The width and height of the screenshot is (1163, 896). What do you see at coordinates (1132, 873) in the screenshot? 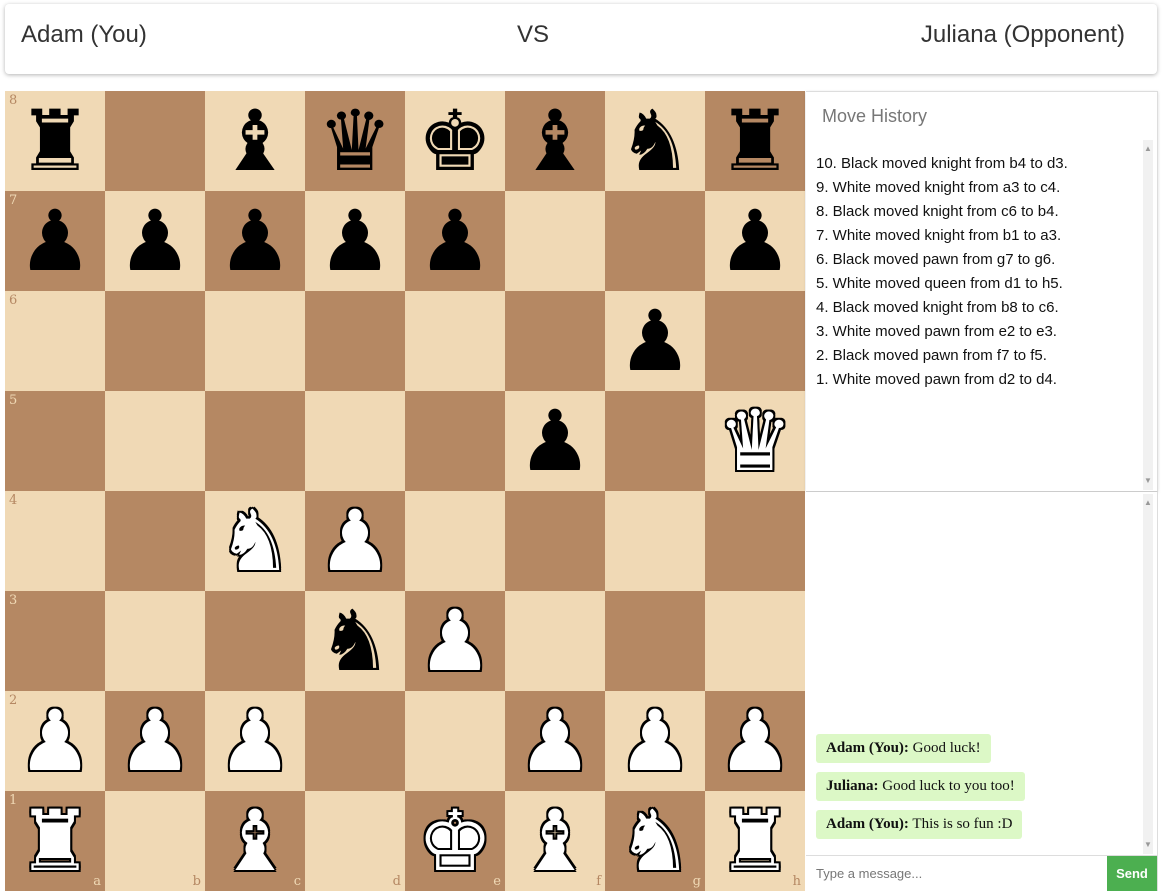
I see `send-button: Send` at bounding box center [1132, 873].